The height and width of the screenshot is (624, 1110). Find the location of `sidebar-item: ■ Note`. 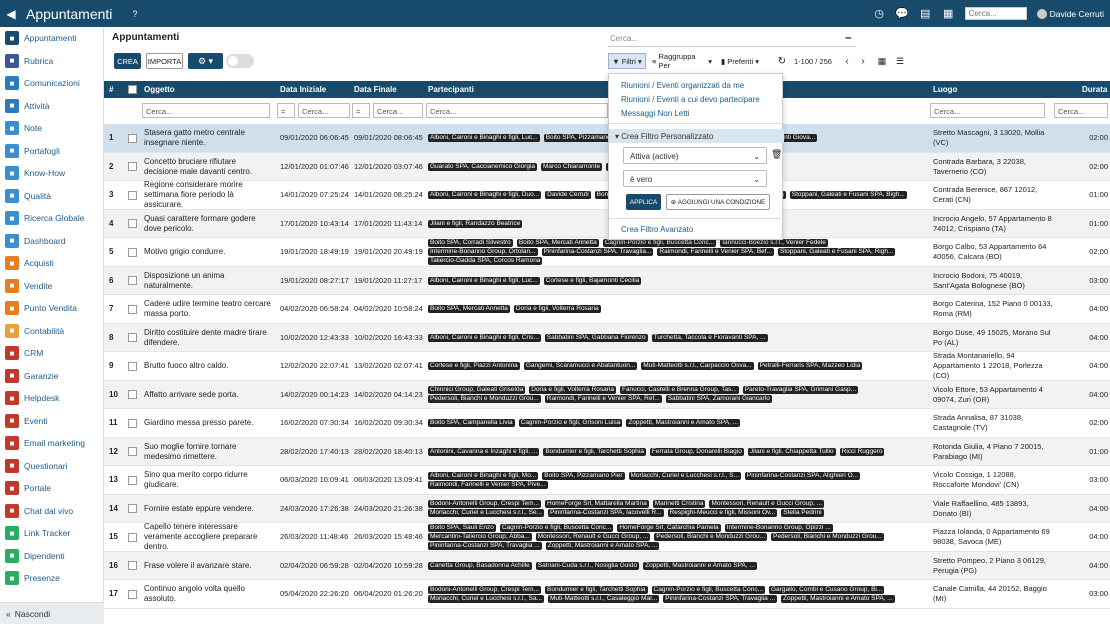

sidebar-item: ■ Note is located at coordinates (51, 128).